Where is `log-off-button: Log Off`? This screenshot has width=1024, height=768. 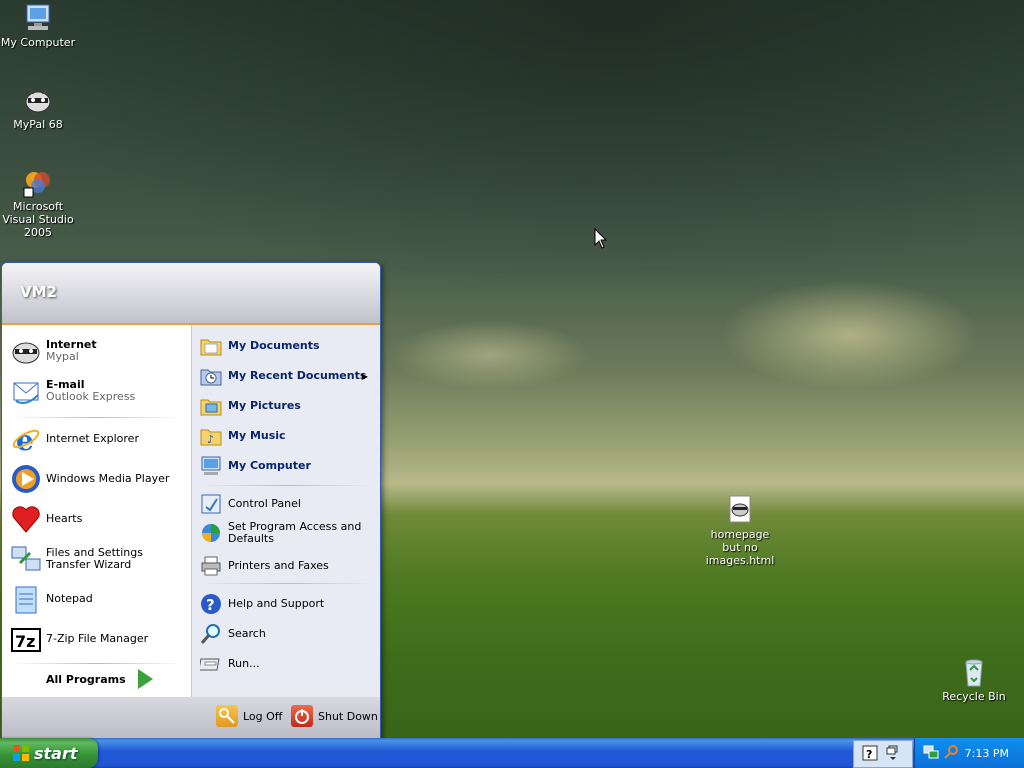
log-off-button: Log Off is located at coordinates (249, 716).